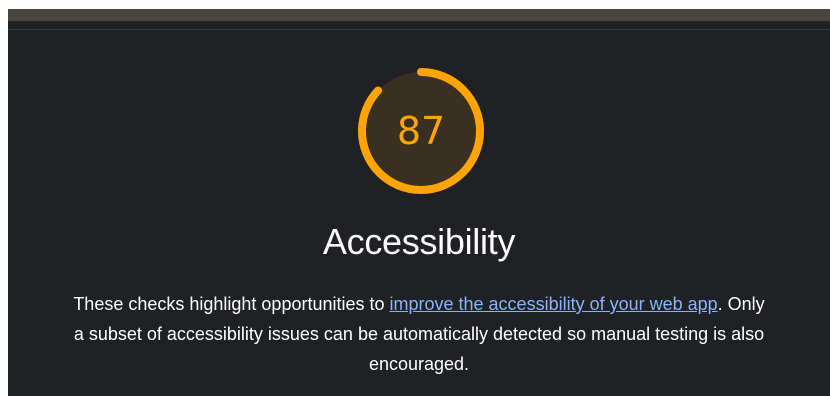 The width and height of the screenshot is (830, 396). Describe the element at coordinates (419, 241) in the screenshot. I see `category-title: Accessibility` at that location.